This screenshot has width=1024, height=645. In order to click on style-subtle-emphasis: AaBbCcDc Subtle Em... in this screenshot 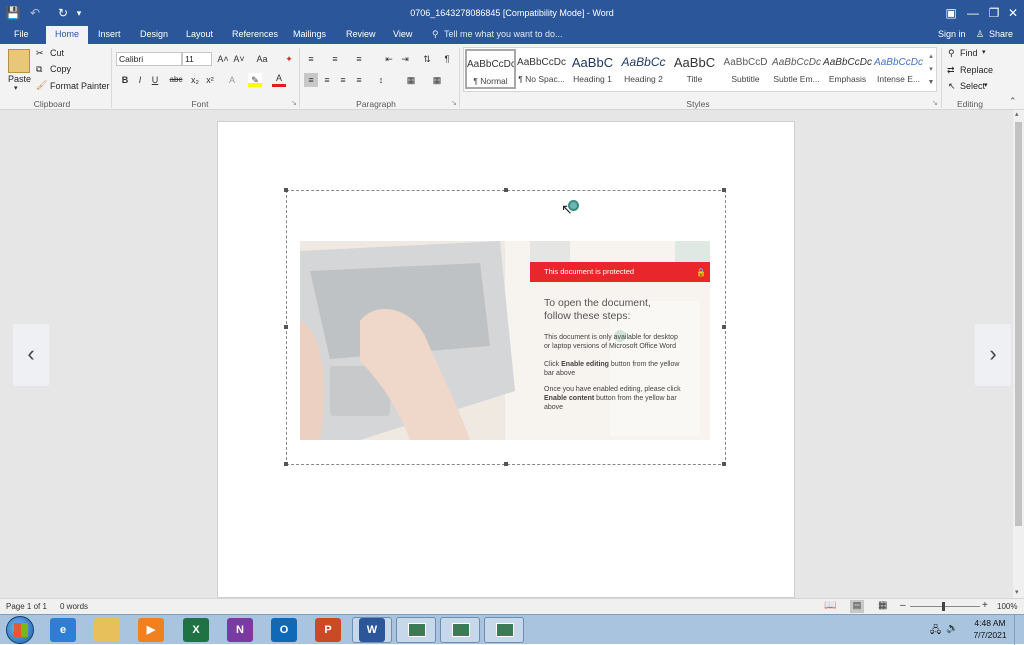, I will do `click(796, 69)`.